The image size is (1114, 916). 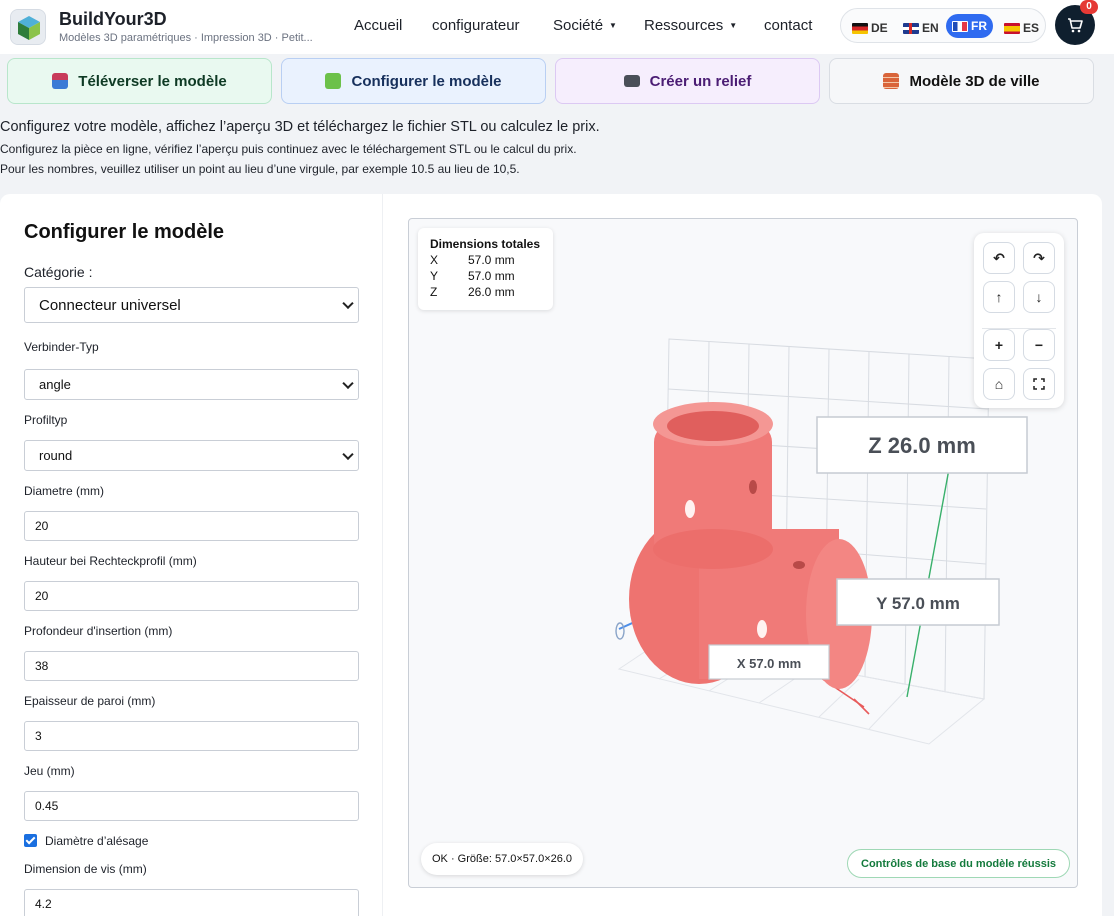 What do you see at coordinates (911, 28) in the screenshot?
I see `flag-en-icon` at bounding box center [911, 28].